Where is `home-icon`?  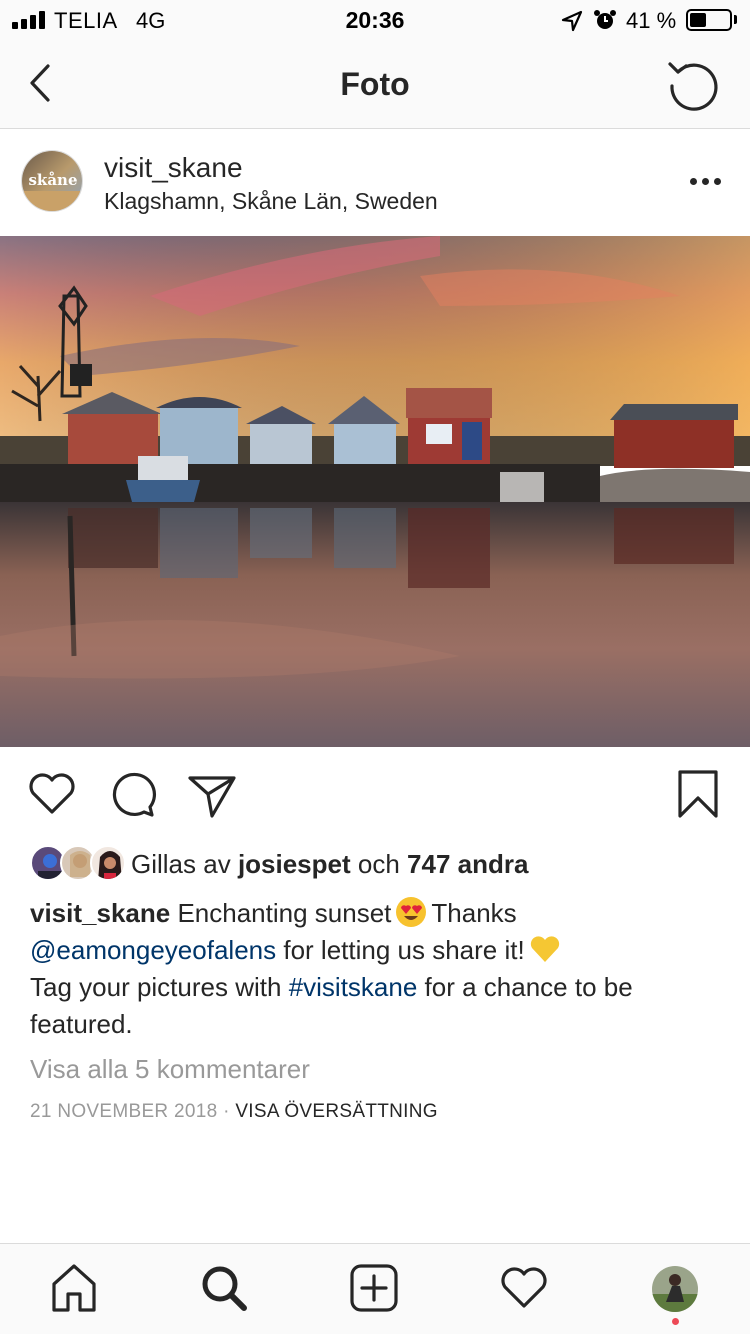 home-icon is located at coordinates (74, 1288).